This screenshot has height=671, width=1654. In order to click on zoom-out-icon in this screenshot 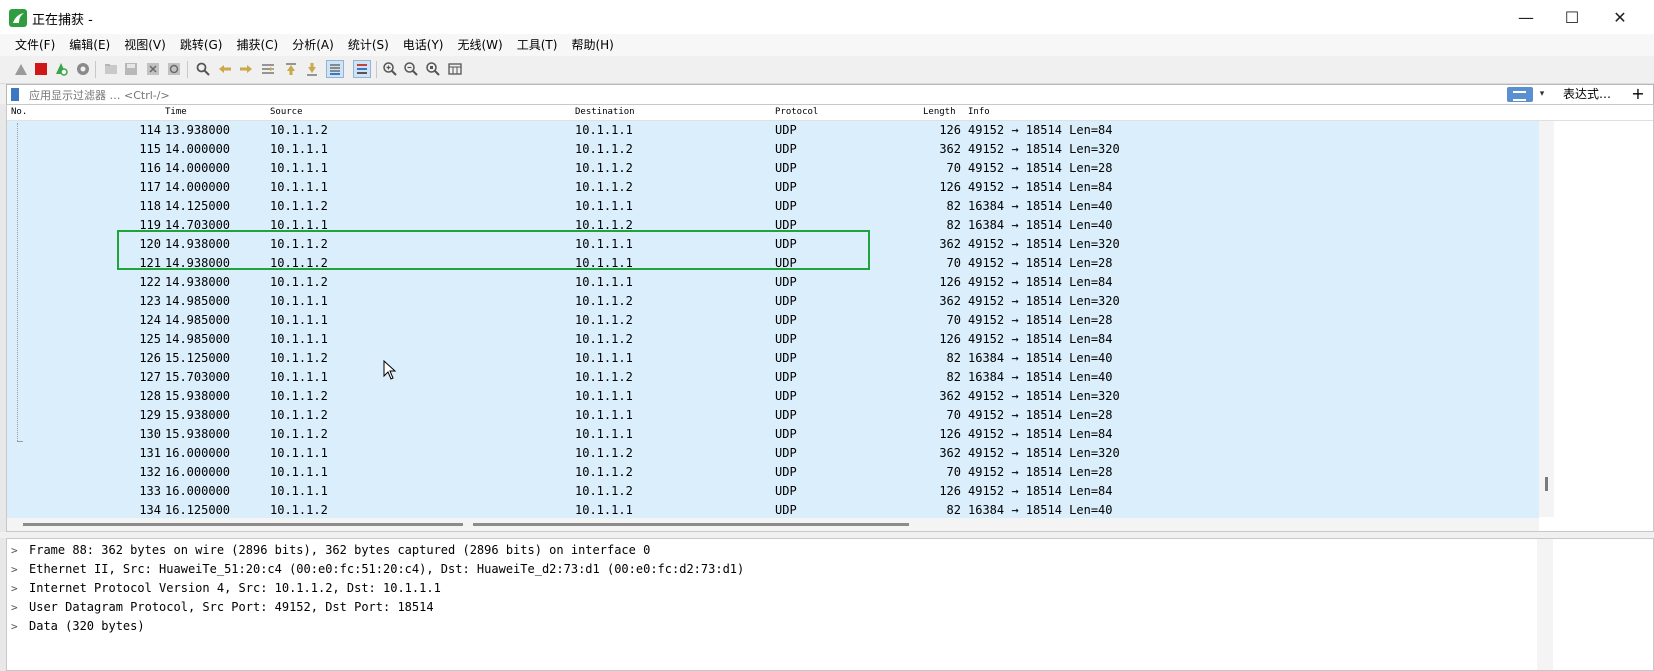, I will do `click(411, 69)`.